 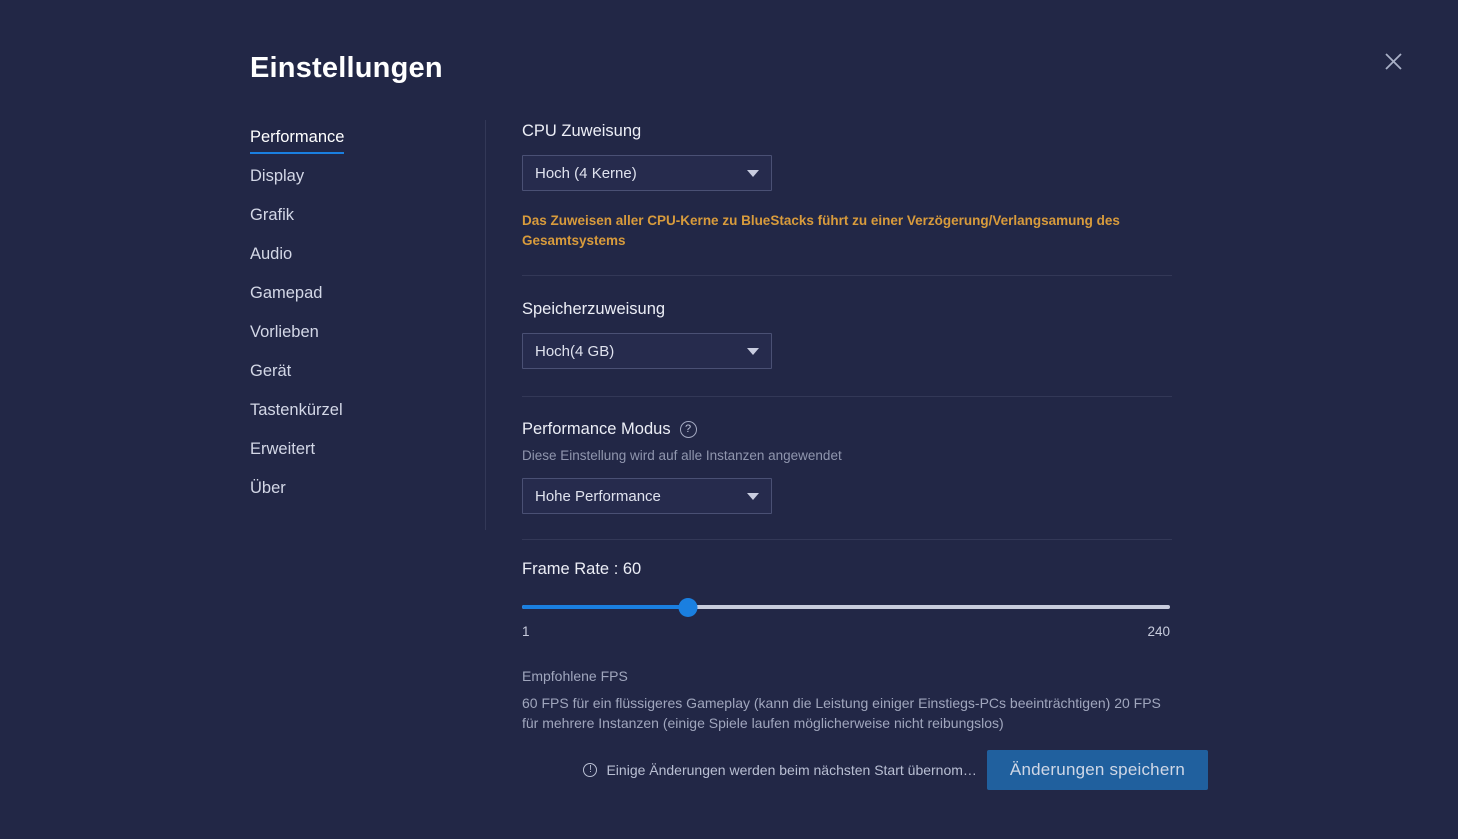 I want to click on sidebar-item-ueber: Über, so click(x=350, y=496).